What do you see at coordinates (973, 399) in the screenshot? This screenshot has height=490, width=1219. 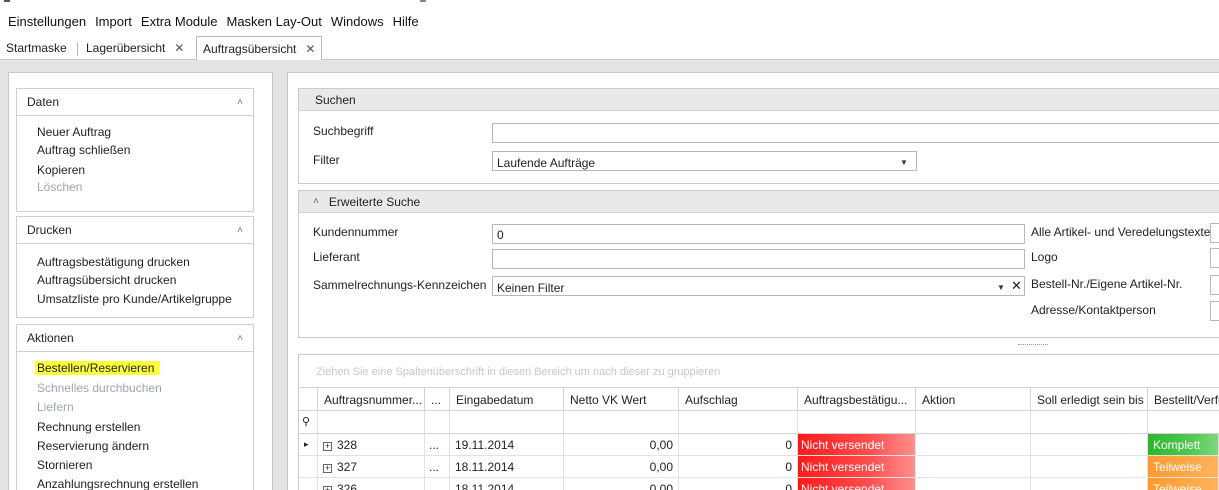 I see `column-header-aktion: Aktion` at bounding box center [973, 399].